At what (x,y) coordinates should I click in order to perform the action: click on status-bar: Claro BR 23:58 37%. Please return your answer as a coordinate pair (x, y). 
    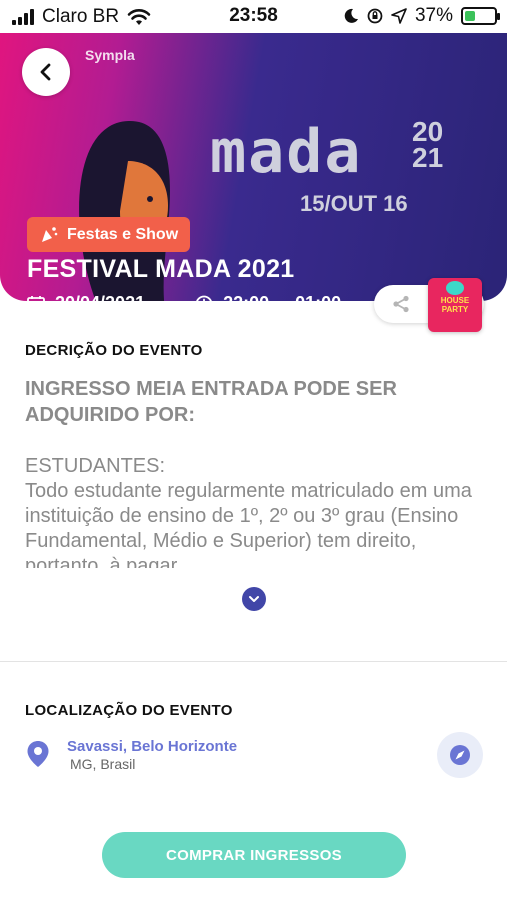
    Looking at the image, I should click on (253, 16).